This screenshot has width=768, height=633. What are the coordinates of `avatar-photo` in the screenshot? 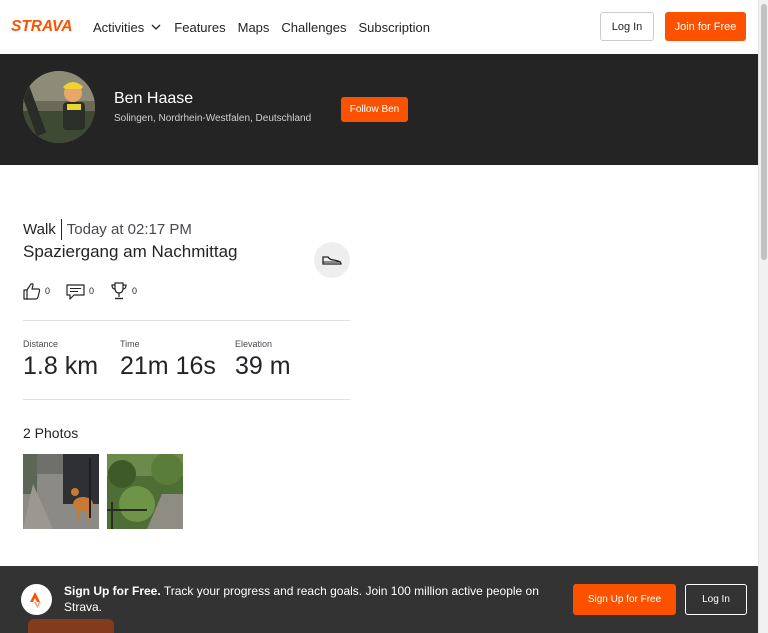 It's located at (59, 107).